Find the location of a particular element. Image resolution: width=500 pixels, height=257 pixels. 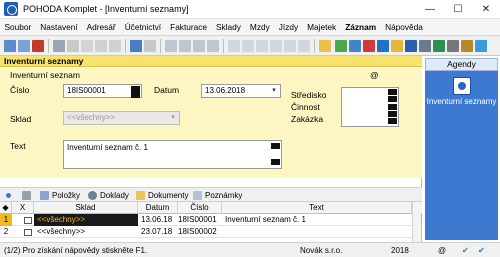

stredisko-cinnost-zakazka-box is located at coordinates (370, 107).